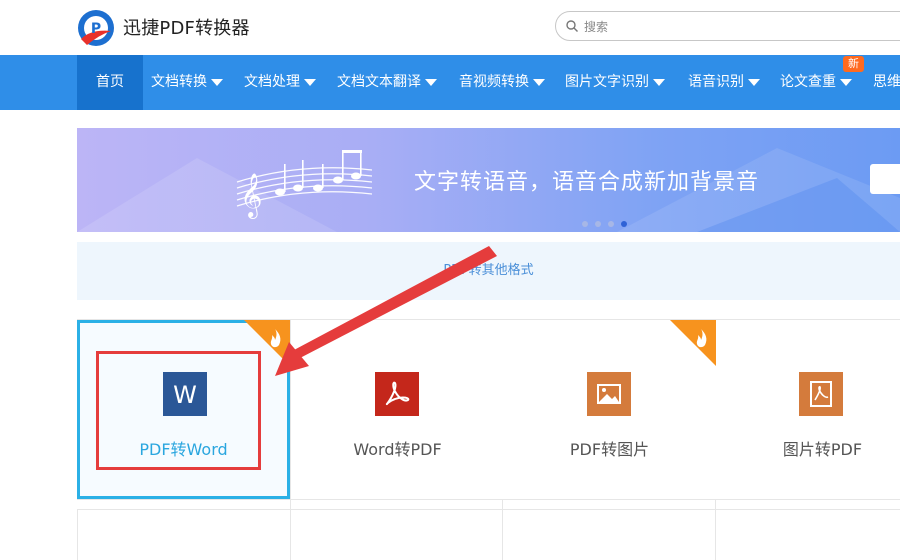 The image size is (900, 560). I want to click on image-icon, so click(609, 394).